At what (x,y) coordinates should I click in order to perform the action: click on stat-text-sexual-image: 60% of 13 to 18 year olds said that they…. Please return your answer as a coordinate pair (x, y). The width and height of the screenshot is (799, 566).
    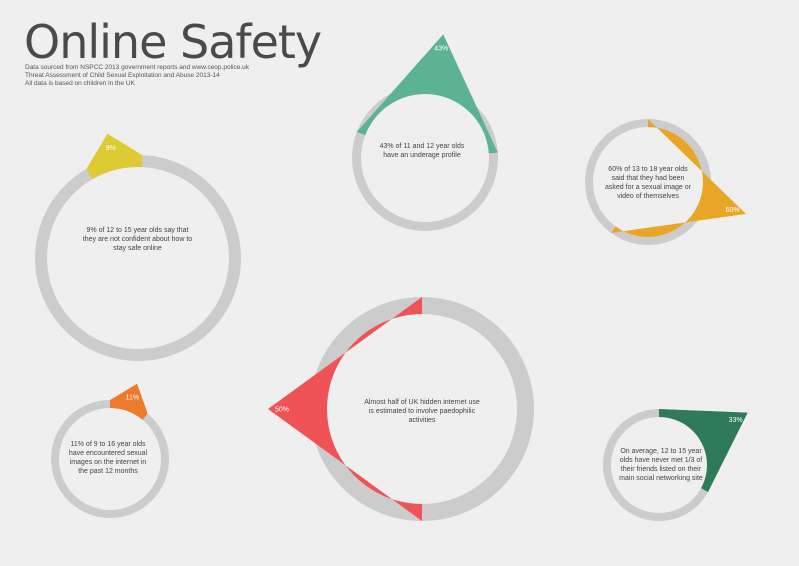
    Looking at the image, I should click on (648, 183).